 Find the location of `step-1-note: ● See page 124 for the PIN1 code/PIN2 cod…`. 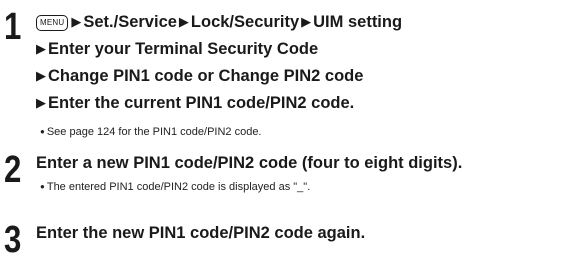

step-1-note: ● See page 124 for the PIN1 code/PIN2 cod… is located at coordinates (151, 132).